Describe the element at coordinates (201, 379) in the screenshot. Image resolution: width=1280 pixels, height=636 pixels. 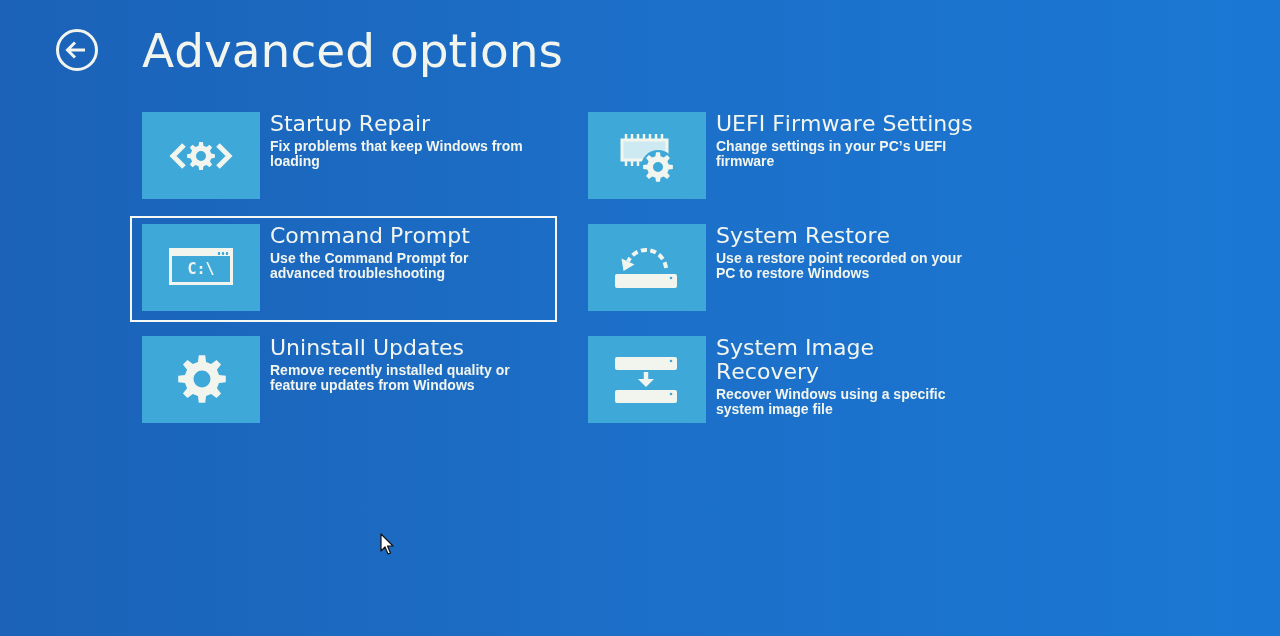
I see `gear-icon` at that location.